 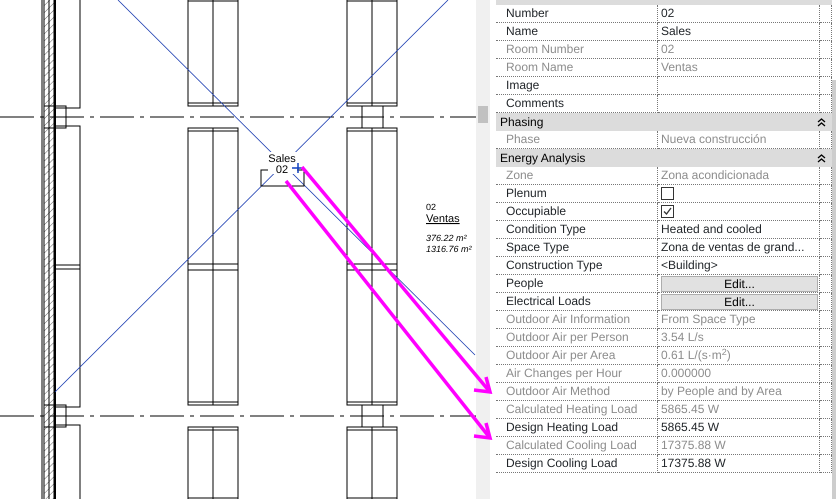 I want to click on property-label: Design Cooling Load, so click(x=577, y=464).